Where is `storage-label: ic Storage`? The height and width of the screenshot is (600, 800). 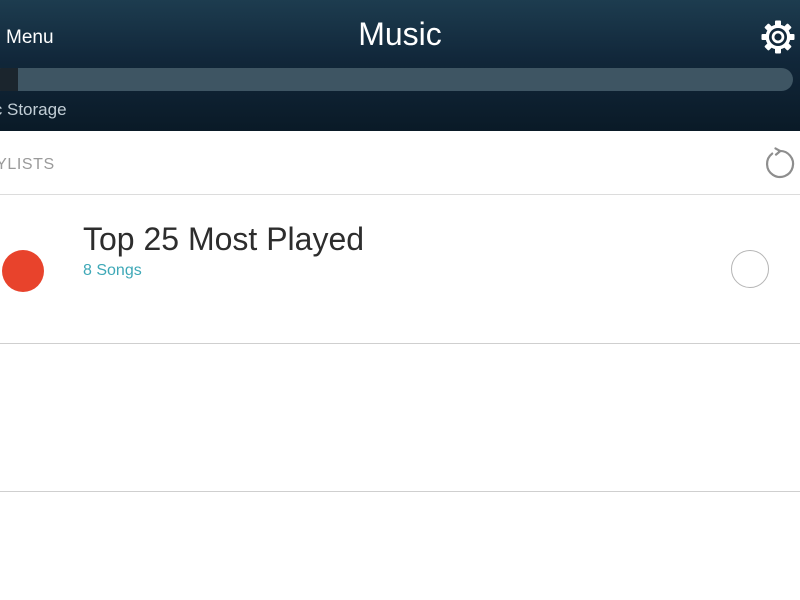 storage-label: ic Storage is located at coordinates (33, 109).